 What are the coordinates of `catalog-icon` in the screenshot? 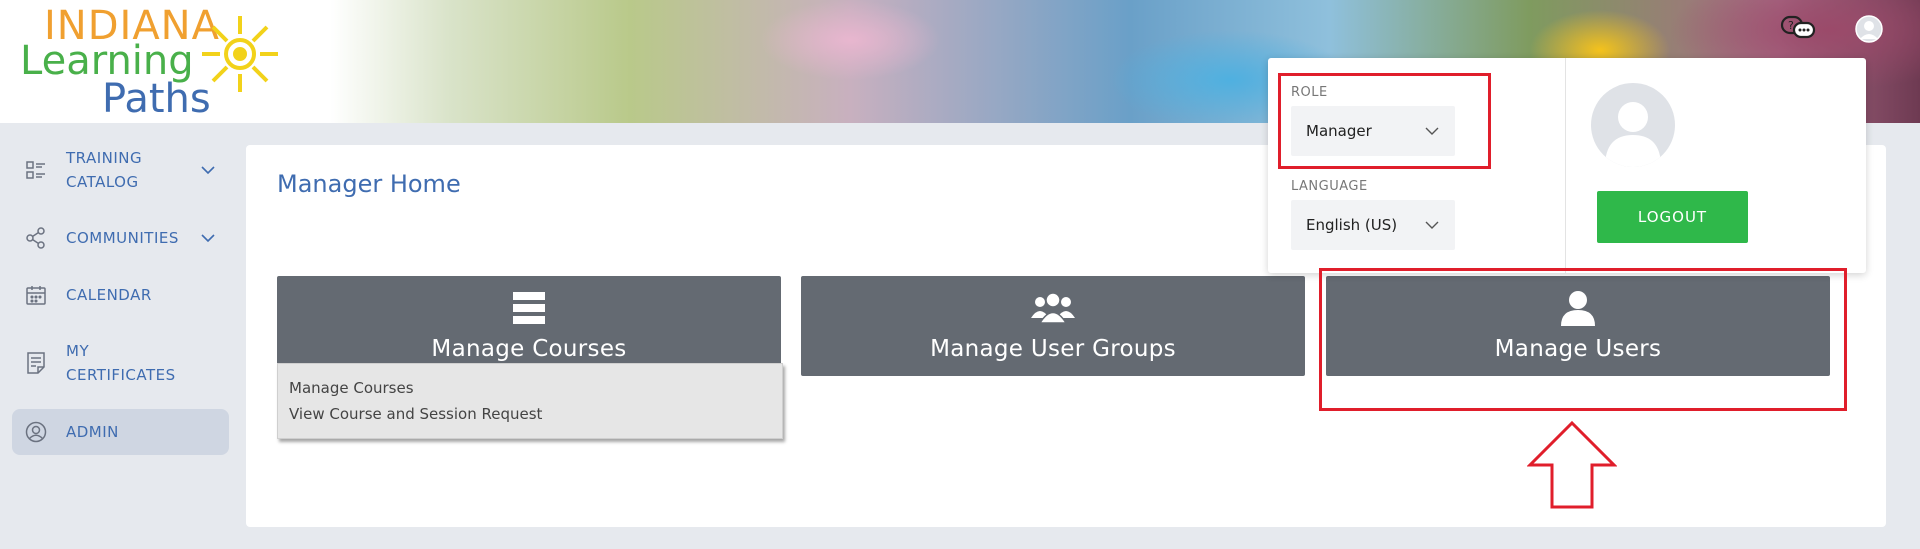 It's located at (36, 170).